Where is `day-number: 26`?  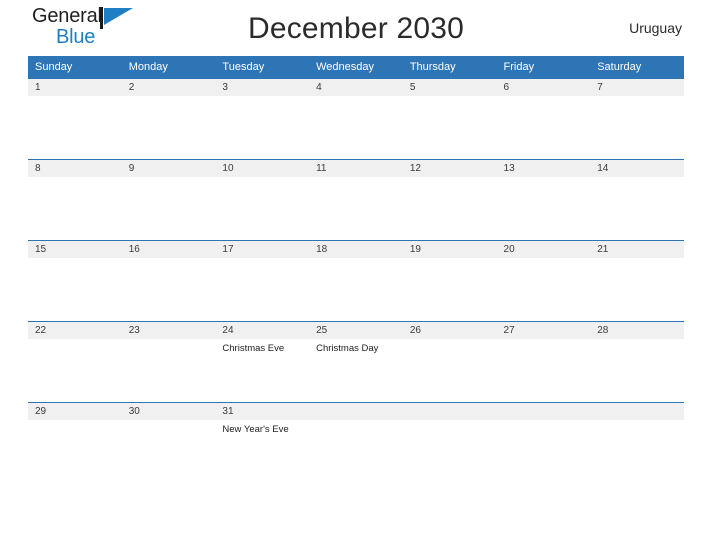 day-number: 26 is located at coordinates (449, 330).